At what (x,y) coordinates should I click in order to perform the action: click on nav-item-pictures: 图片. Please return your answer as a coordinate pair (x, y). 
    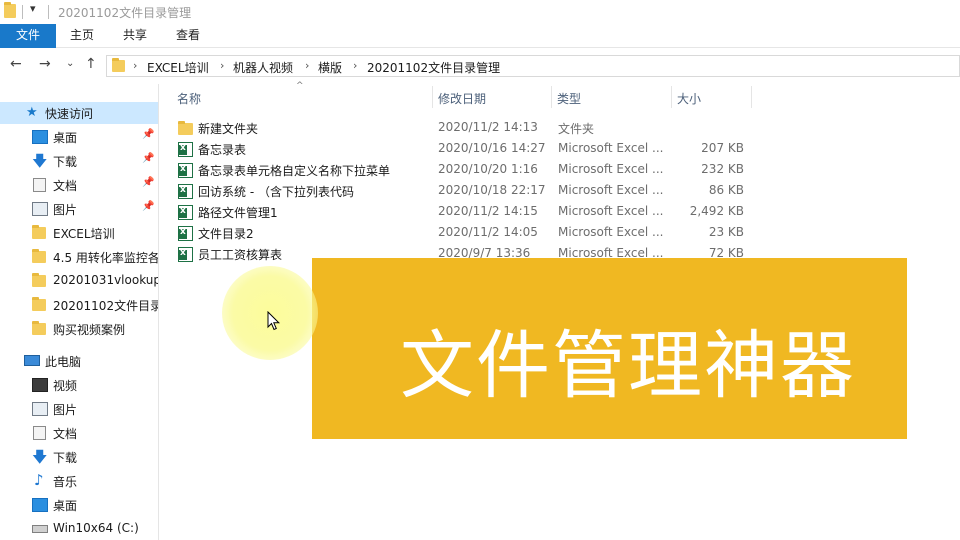
    Looking at the image, I should click on (79, 409).